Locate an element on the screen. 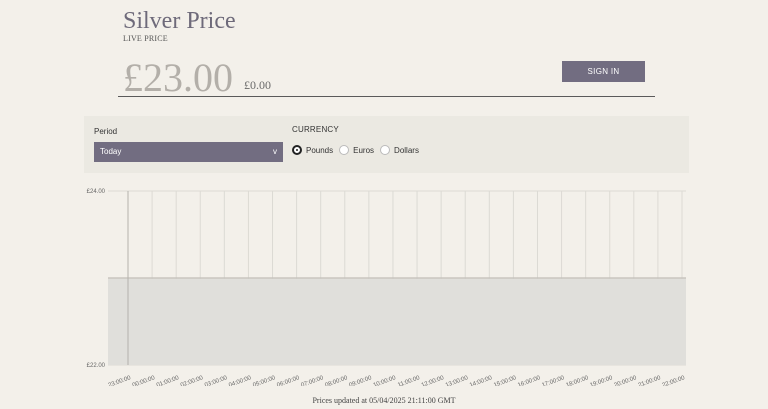  x-tick-label: 16:00:00 is located at coordinates (529, 380).